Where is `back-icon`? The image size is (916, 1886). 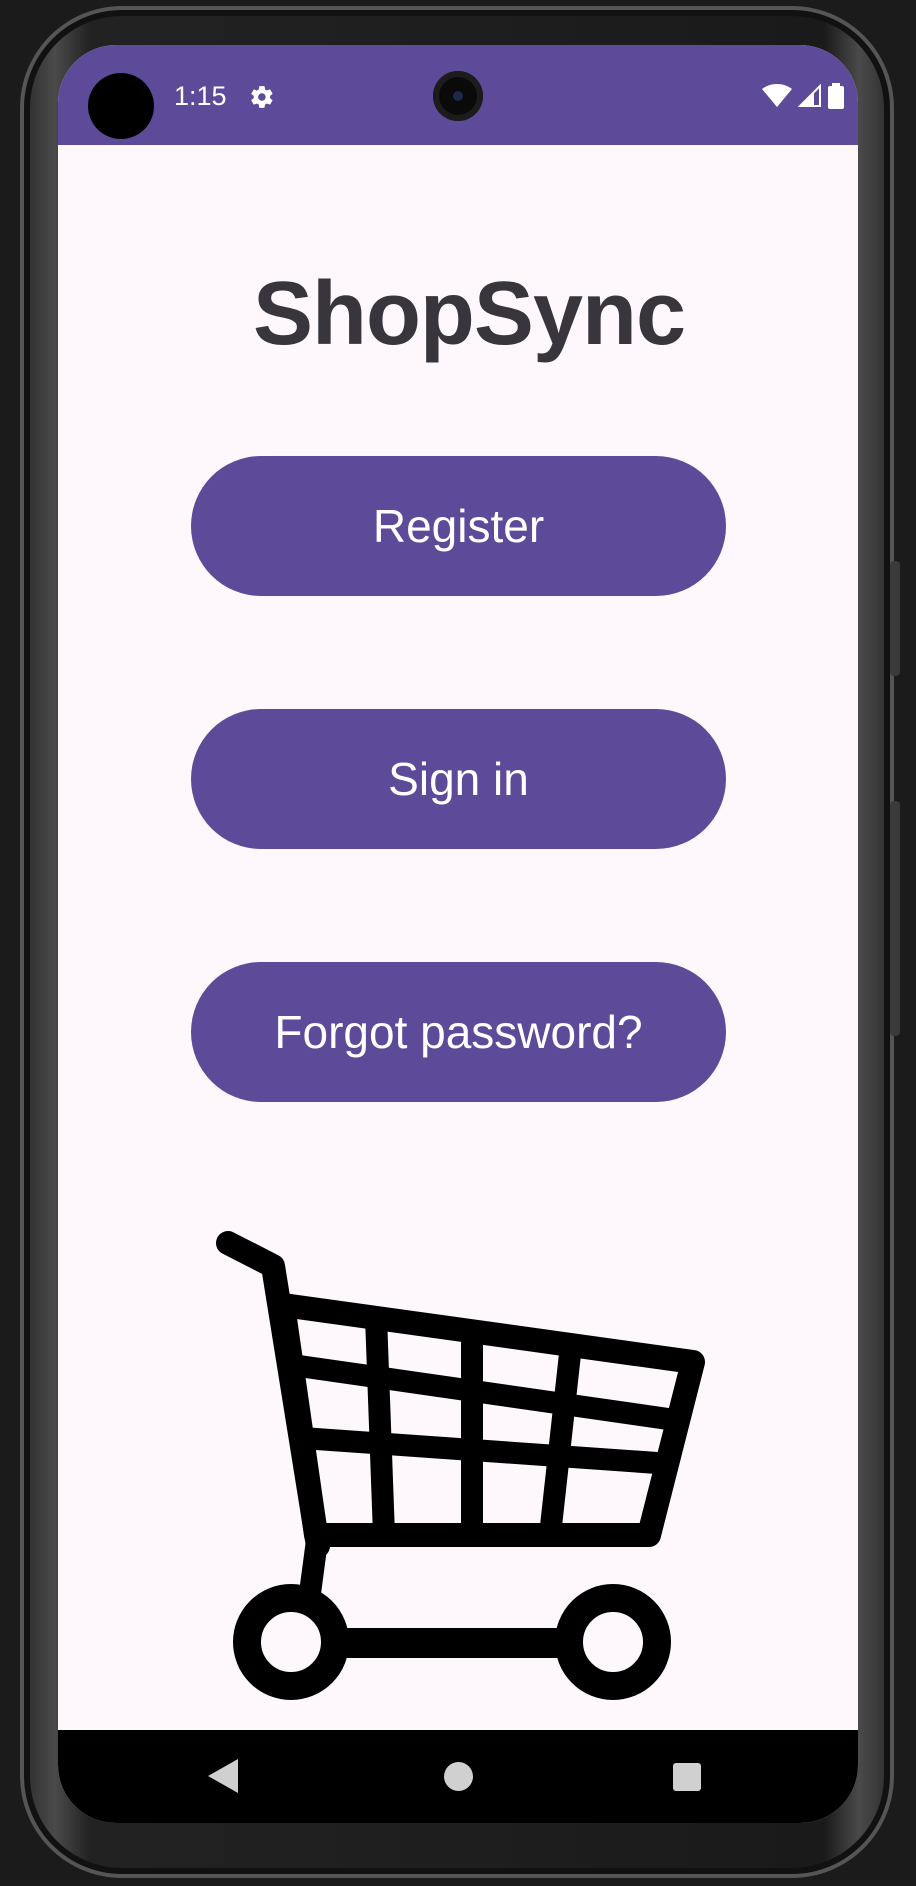
back-icon is located at coordinates (223, 1776).